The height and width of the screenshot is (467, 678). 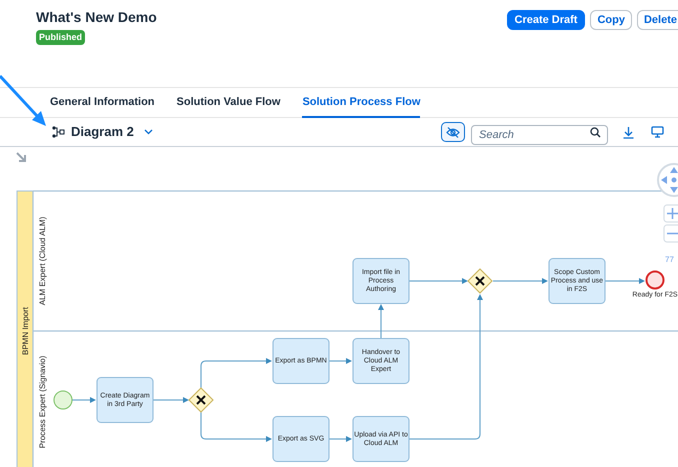 I want to click on status-badge: Published, so click(x=61, y=37).